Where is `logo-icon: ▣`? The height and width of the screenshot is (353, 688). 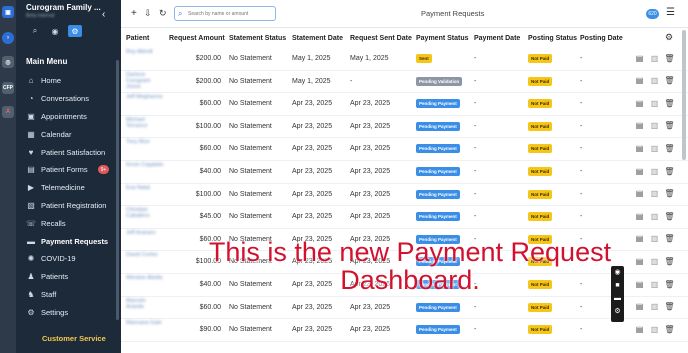 logo-icon: ▣ is located at coordinates (8, 12).